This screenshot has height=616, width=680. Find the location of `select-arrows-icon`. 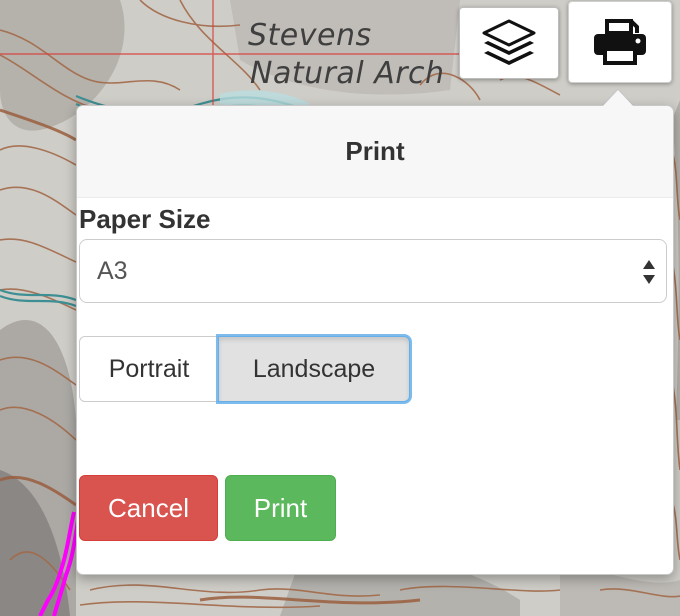

select-arrows-icon is located at coordinates (649, 272).